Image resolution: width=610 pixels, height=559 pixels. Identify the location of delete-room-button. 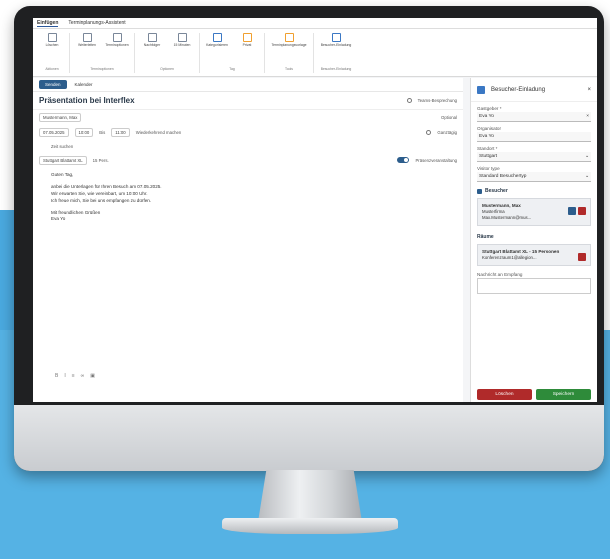
(582, 256).